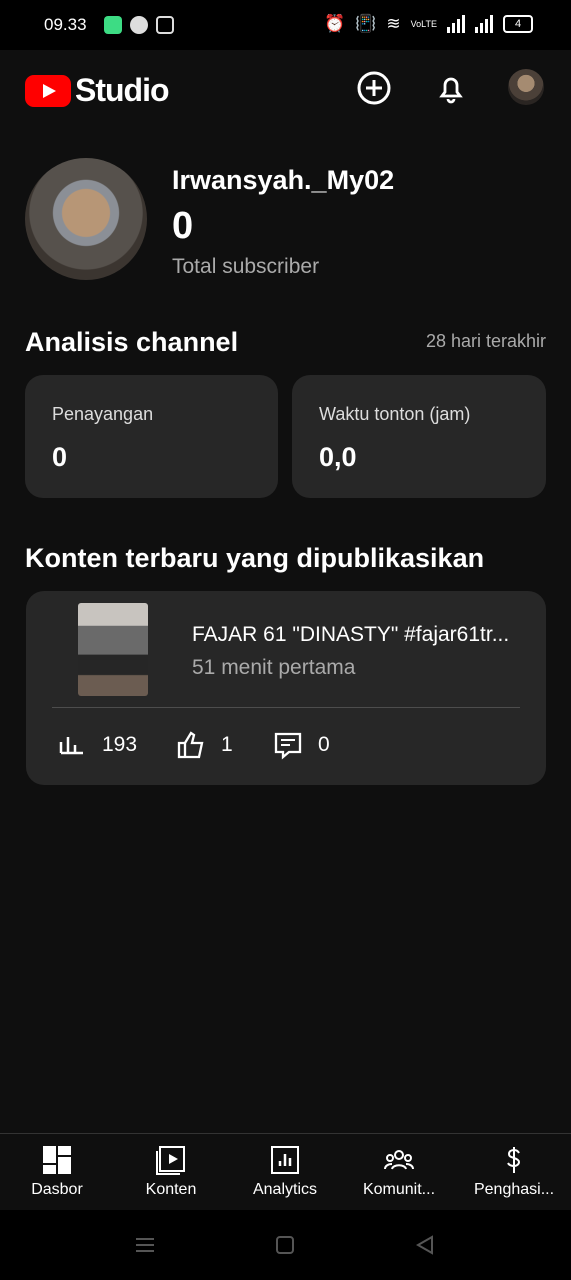 Image resolution: width=571 pixels, height=1280 pixels. What do you see at coordinates (60, 457) in the screenshot?
I see `views-value: 0` at bounding box center [60, 457].